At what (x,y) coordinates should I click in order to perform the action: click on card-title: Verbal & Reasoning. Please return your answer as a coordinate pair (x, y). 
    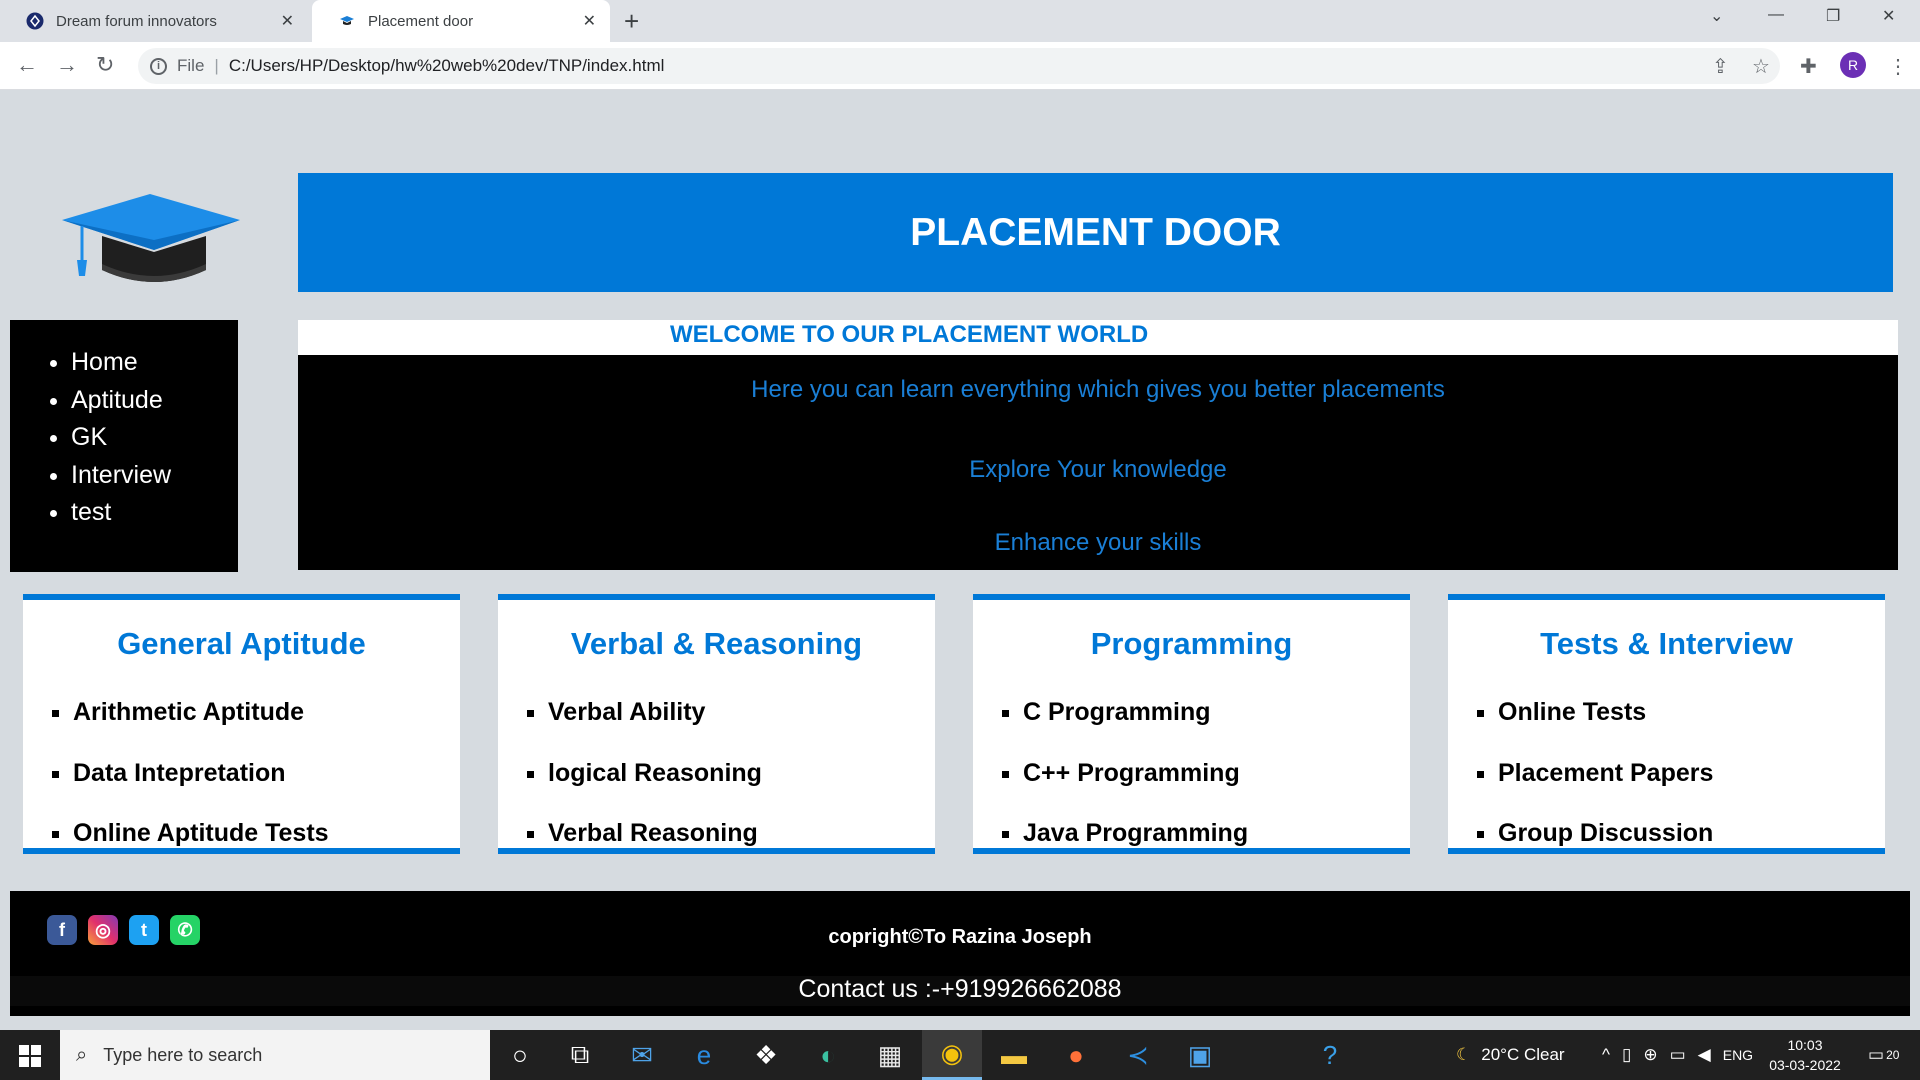
    Looking at the image, I should click on (716, 643).